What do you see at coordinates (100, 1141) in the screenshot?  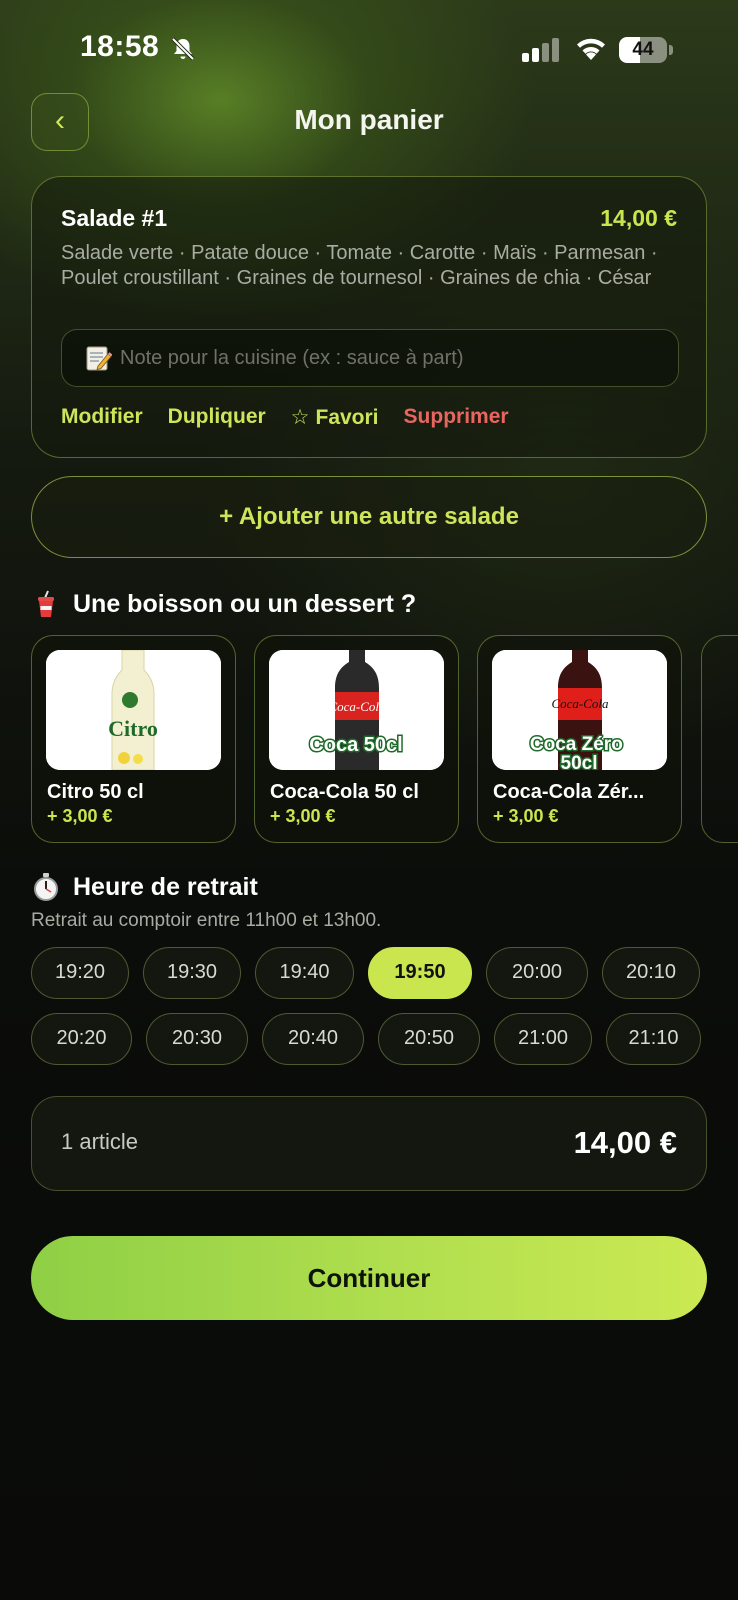 I see `item-count: 1 article` at bounding box center [100, 1141].